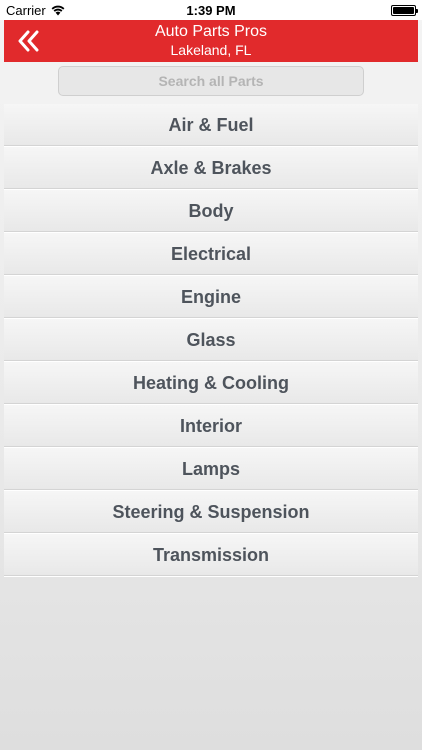 The height and width of the screenshot is (750, 422). I want to click on header-titles: Auto Parts Pros Lakeland, FL, so click(211, 41).